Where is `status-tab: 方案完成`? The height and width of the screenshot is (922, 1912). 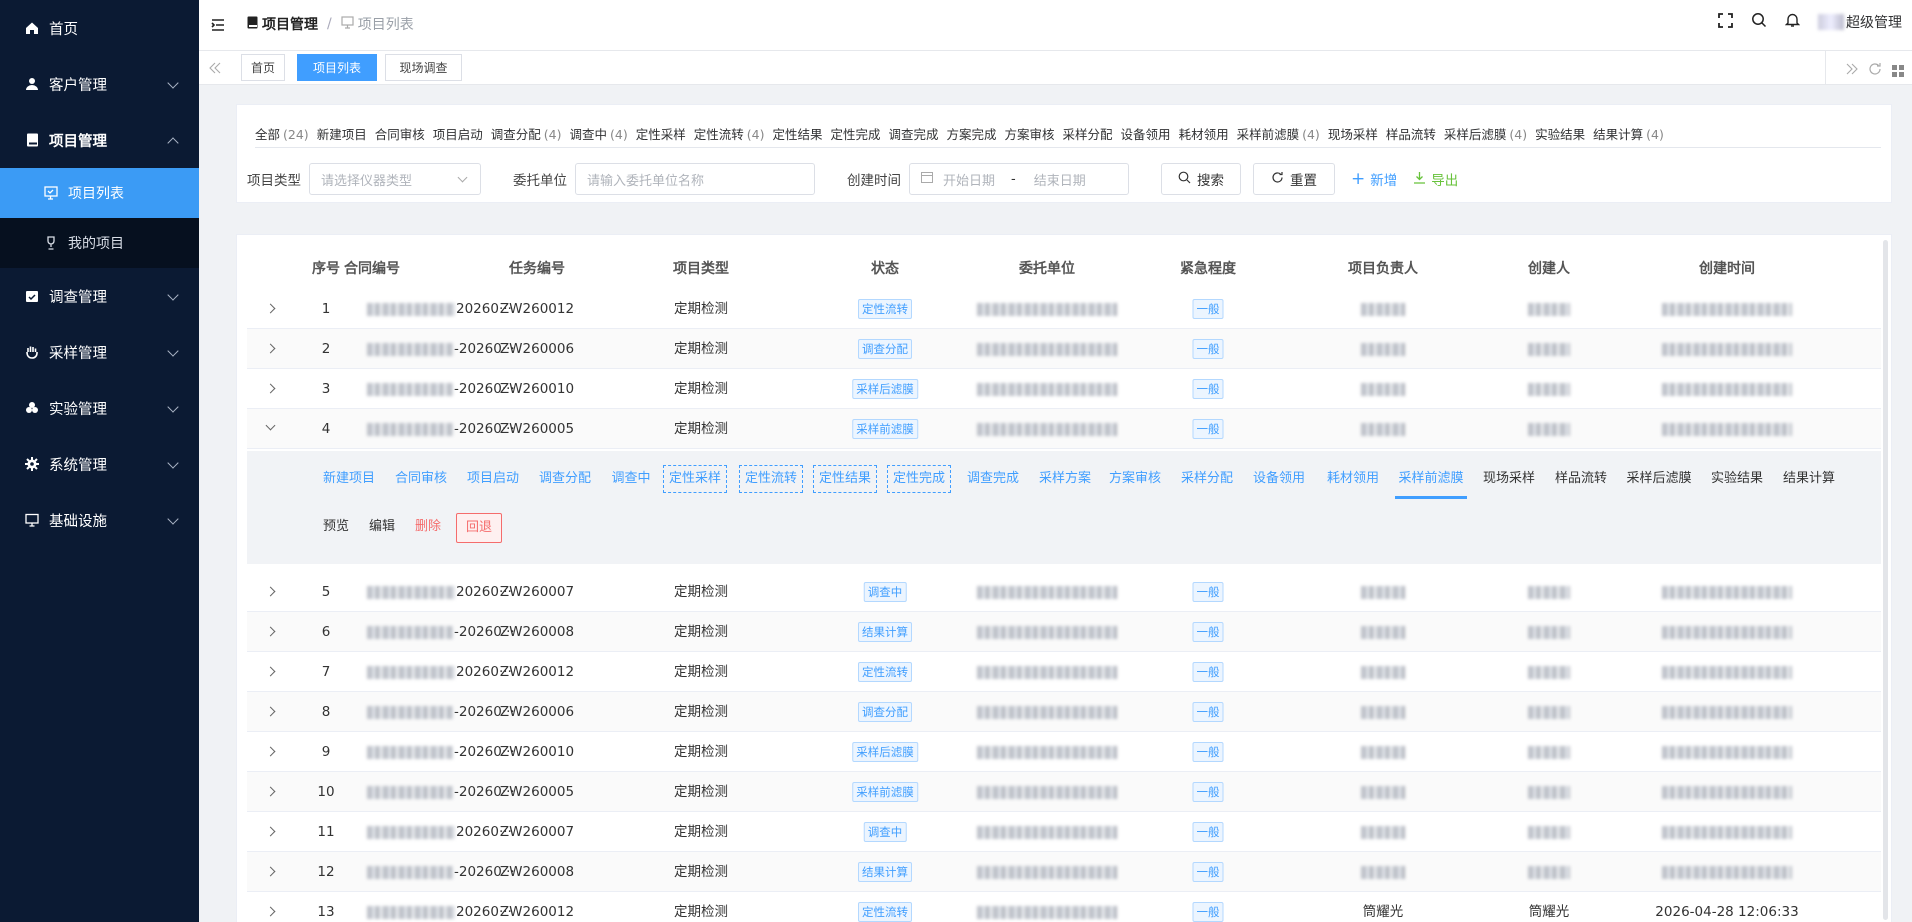
status-tab: 方案完成 is located at coordinates (972, 133).